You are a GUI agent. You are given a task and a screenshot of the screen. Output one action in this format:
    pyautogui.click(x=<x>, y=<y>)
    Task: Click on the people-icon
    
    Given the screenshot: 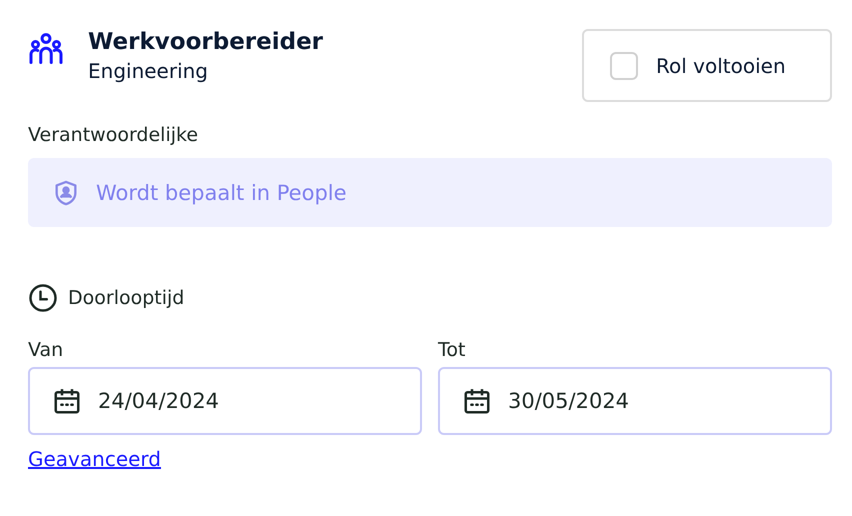 What is the action you would take?
    pyautogui.click(x=46, y=49)
    